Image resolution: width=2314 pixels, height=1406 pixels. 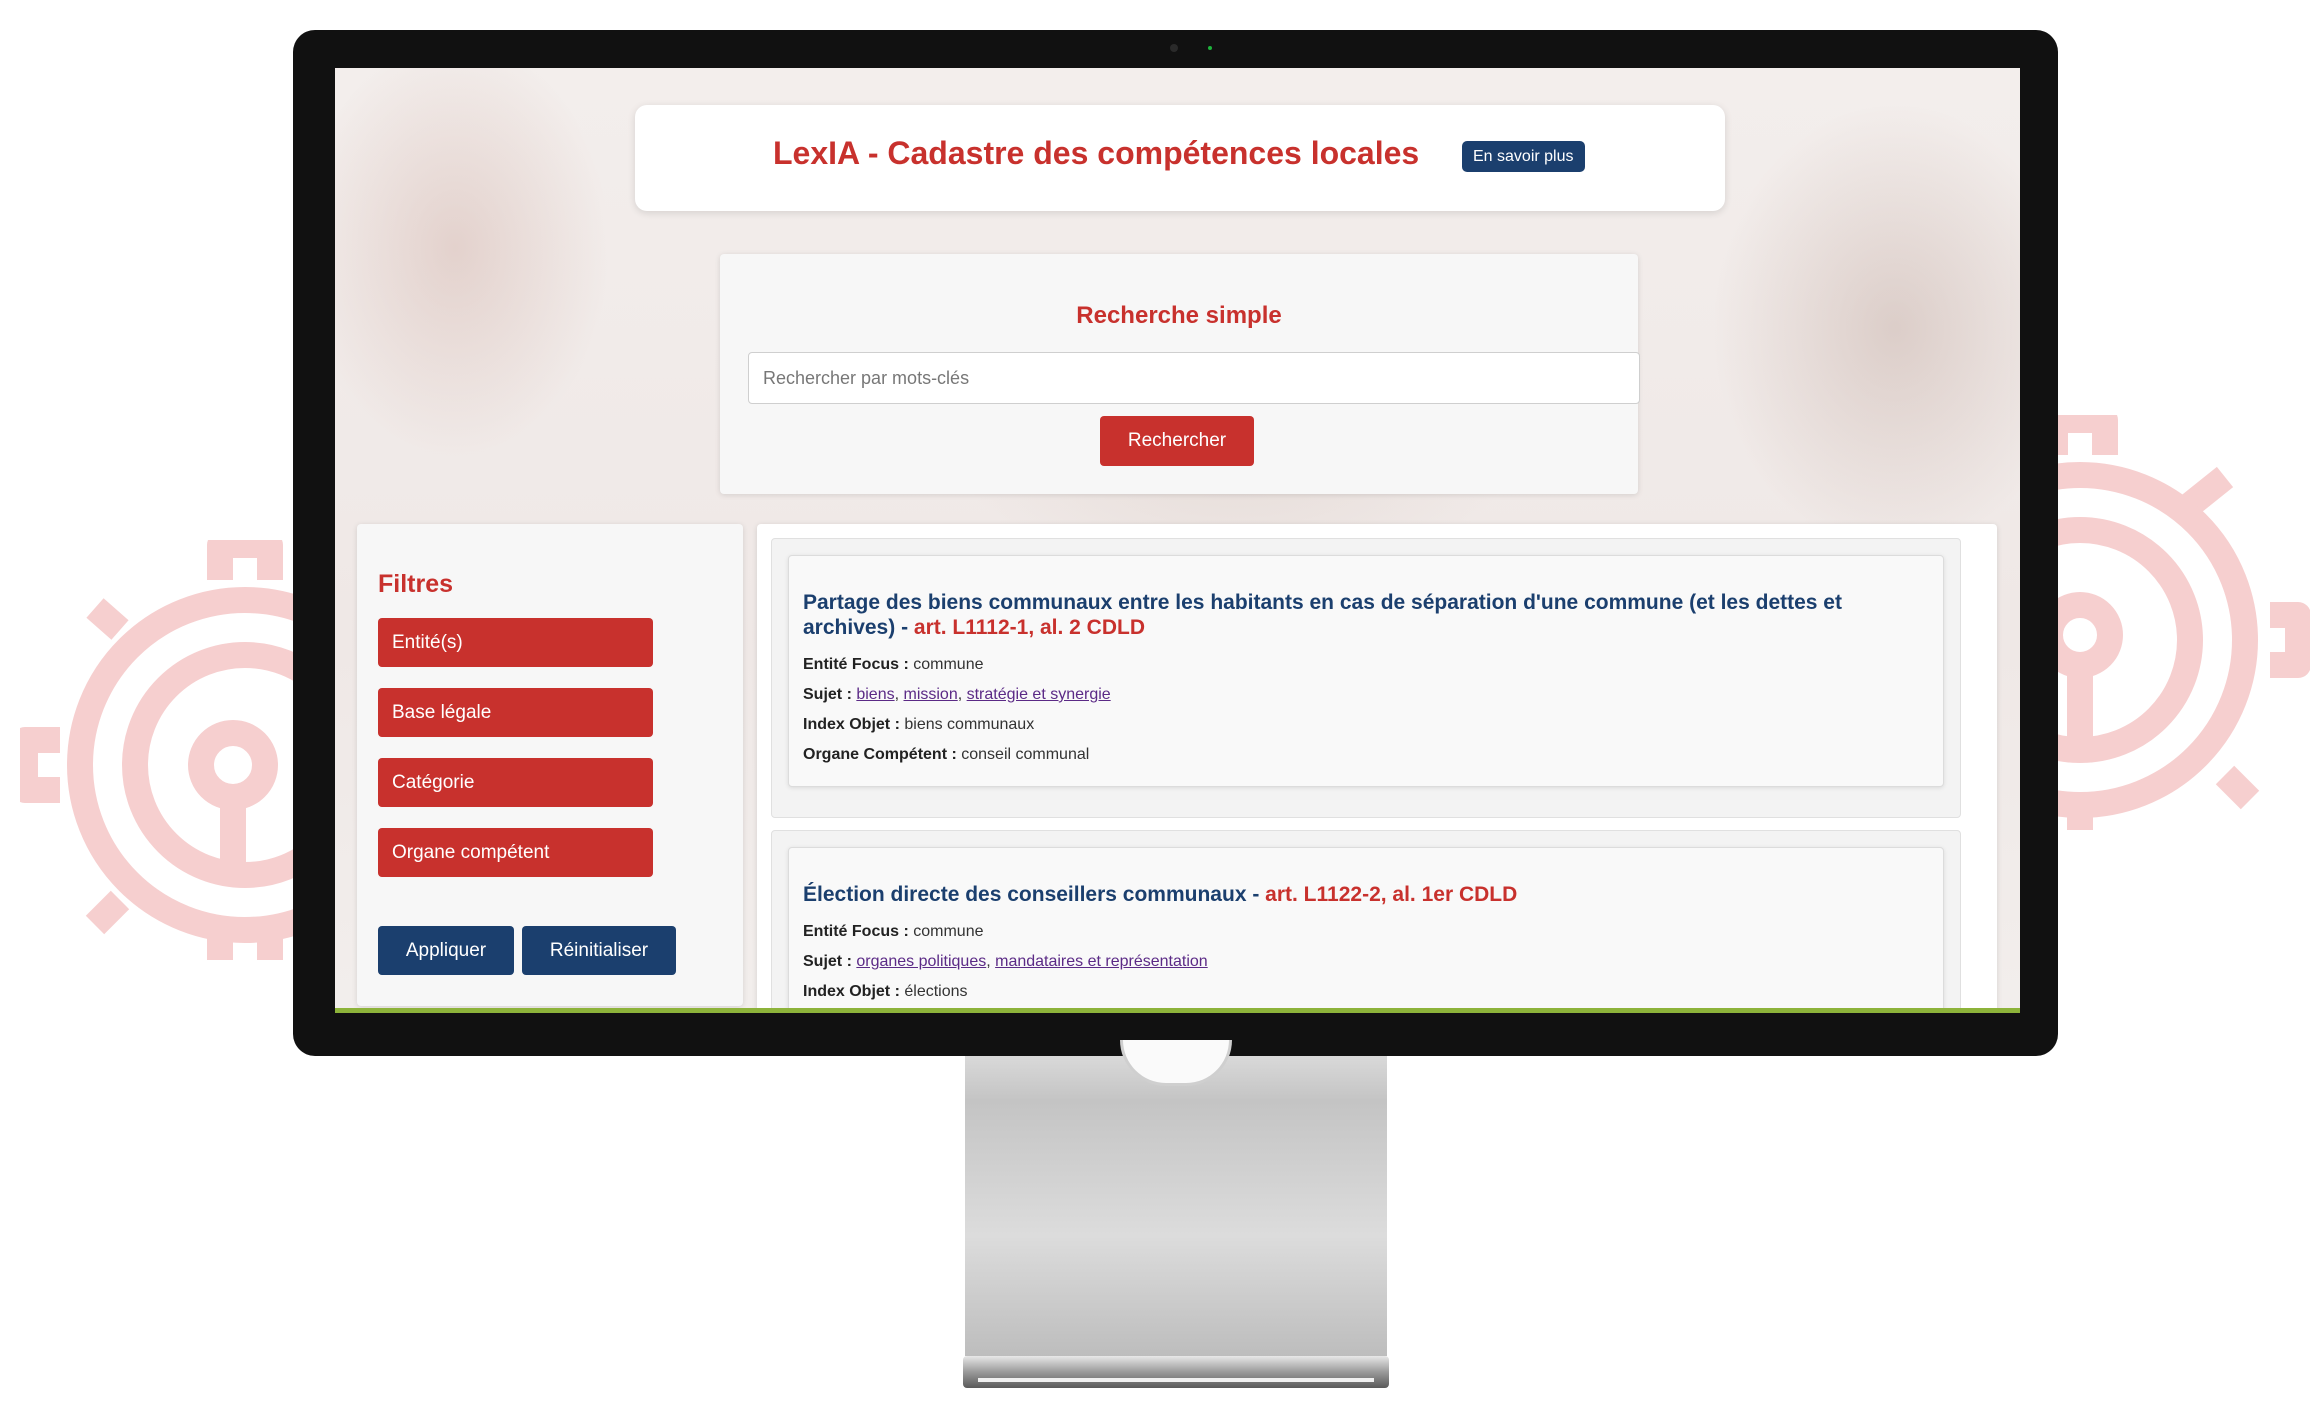 I want to click on screen-bottom-bar, so click(x=1177, y=1010).